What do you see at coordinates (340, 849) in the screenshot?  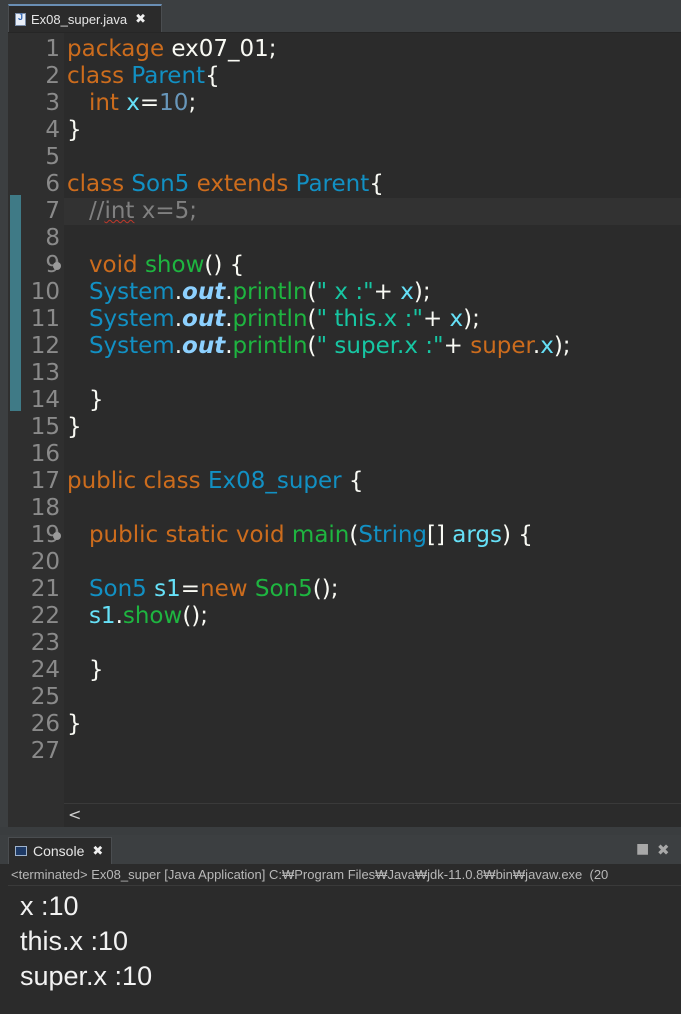 I see `console-tab-bar: Console ✖ ■ ✖` at bounding box center [340, 849].